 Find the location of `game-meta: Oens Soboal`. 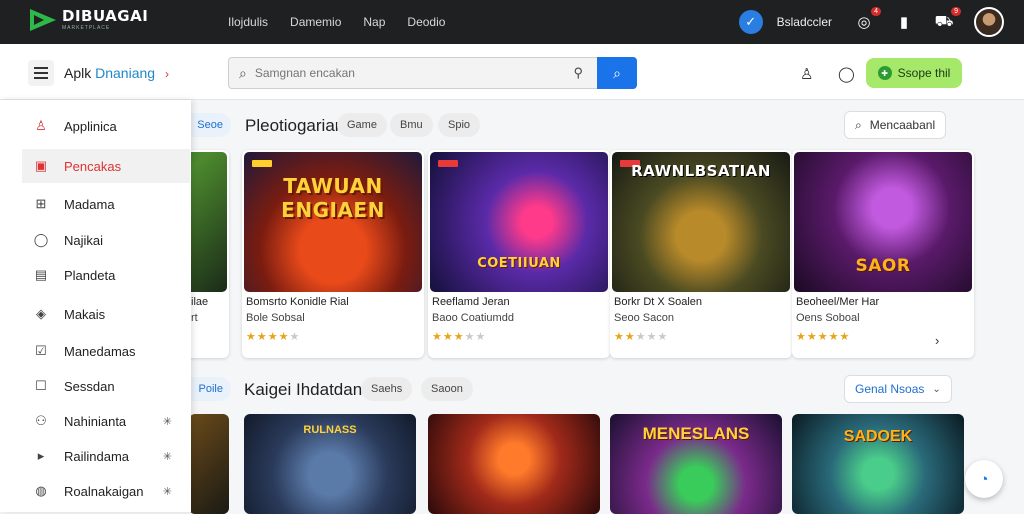

game-meta: Oens Soboal is located at coordinates (828, 318).